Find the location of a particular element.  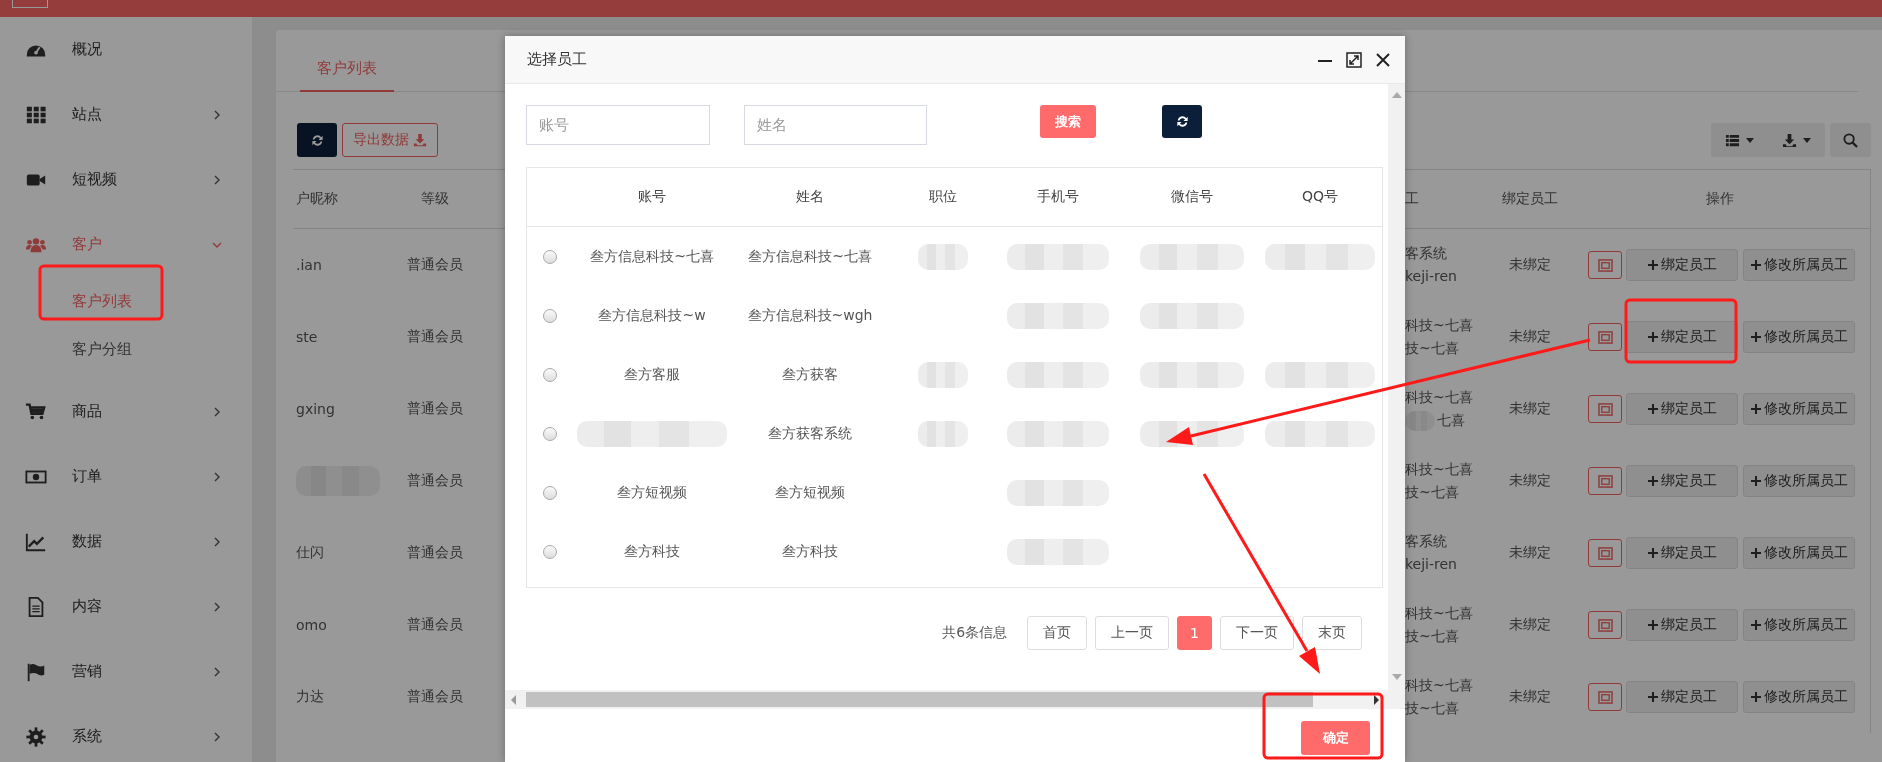

column-header: 微信号 is located at coordinates (1192, 197).